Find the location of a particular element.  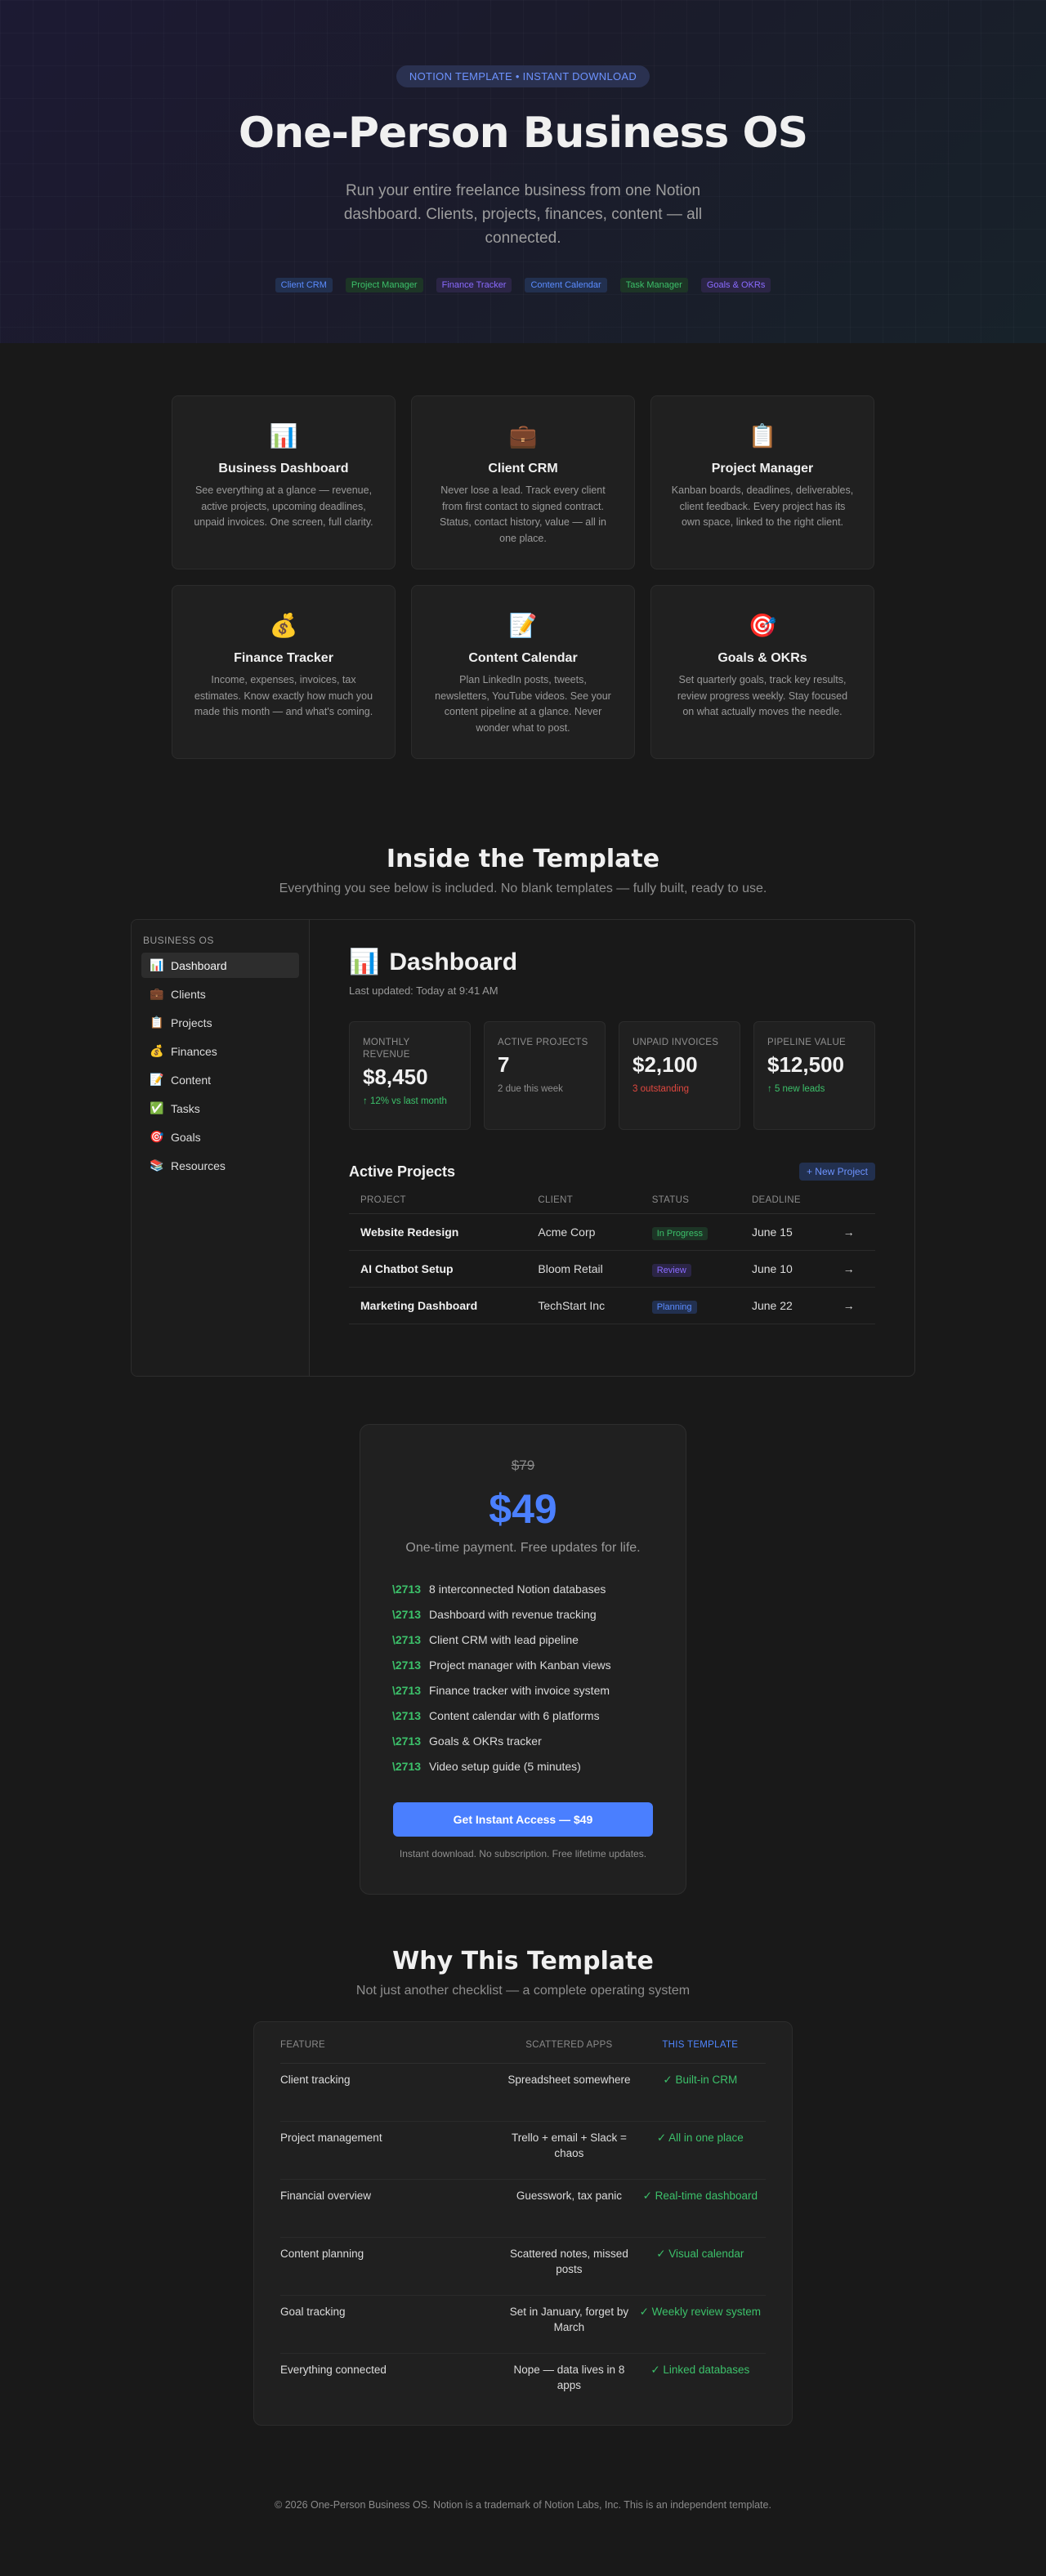

check-box-icon: ✅ is located at coordinates (157, 1108).